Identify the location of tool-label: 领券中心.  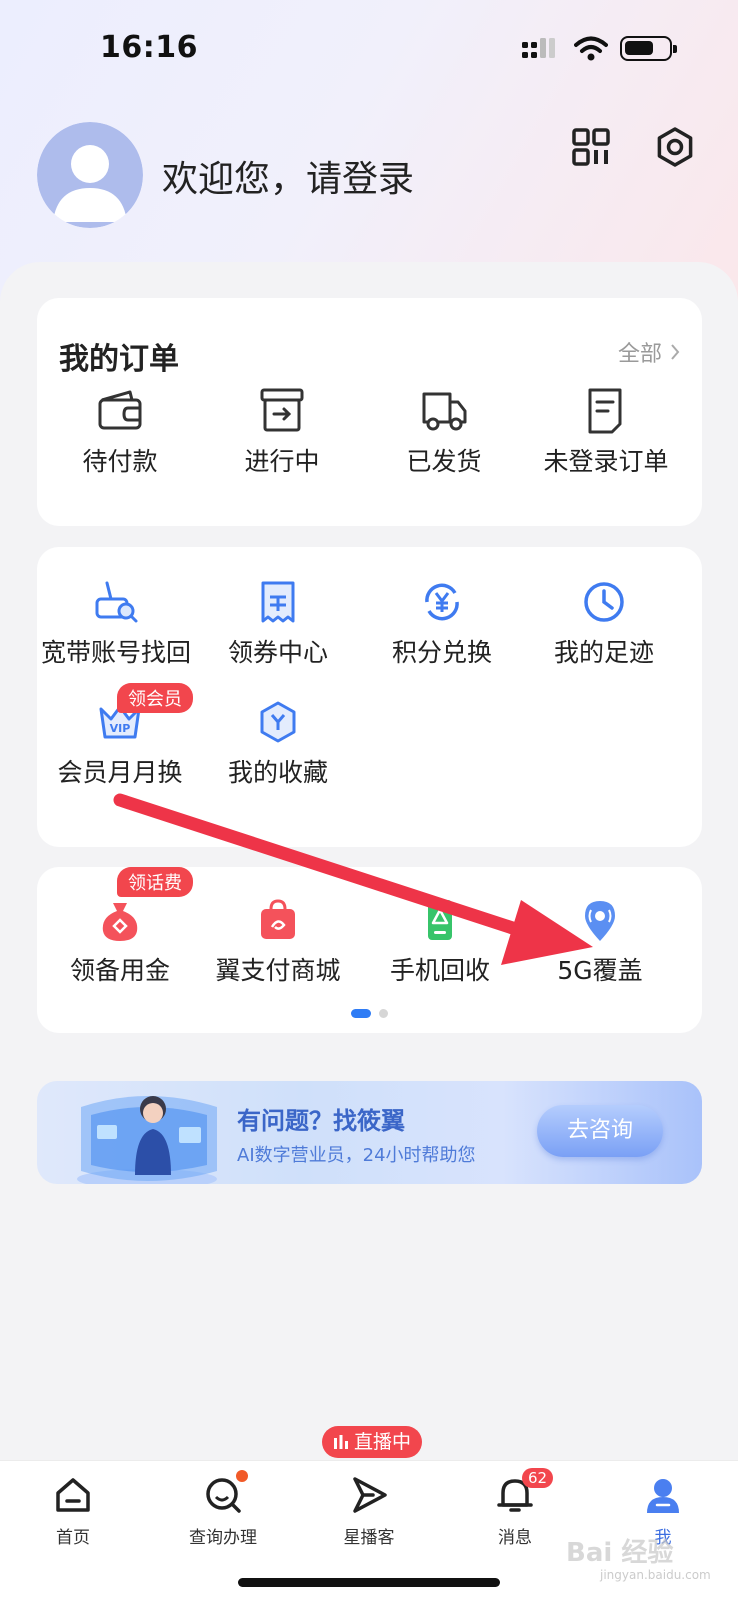
(277, 652).